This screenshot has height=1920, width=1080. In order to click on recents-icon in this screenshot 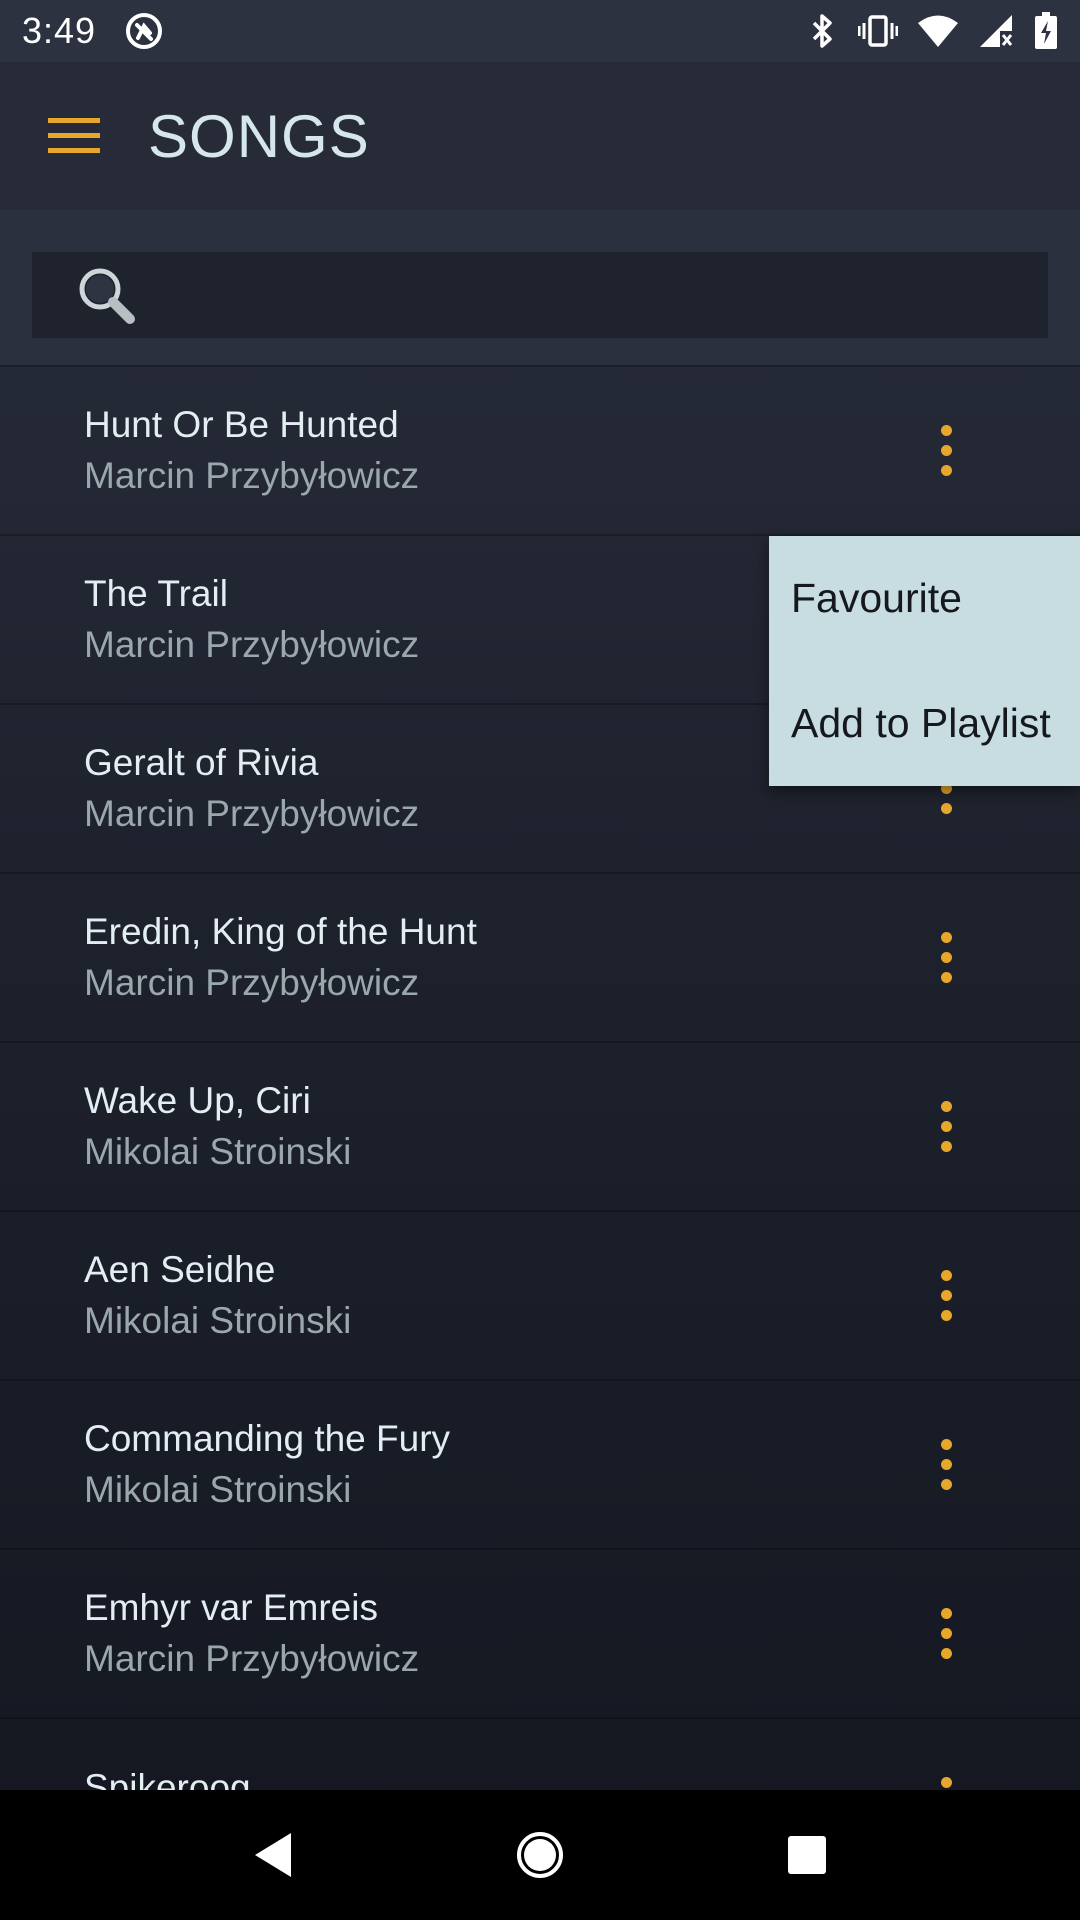, I will do `click(806, 1855)`.